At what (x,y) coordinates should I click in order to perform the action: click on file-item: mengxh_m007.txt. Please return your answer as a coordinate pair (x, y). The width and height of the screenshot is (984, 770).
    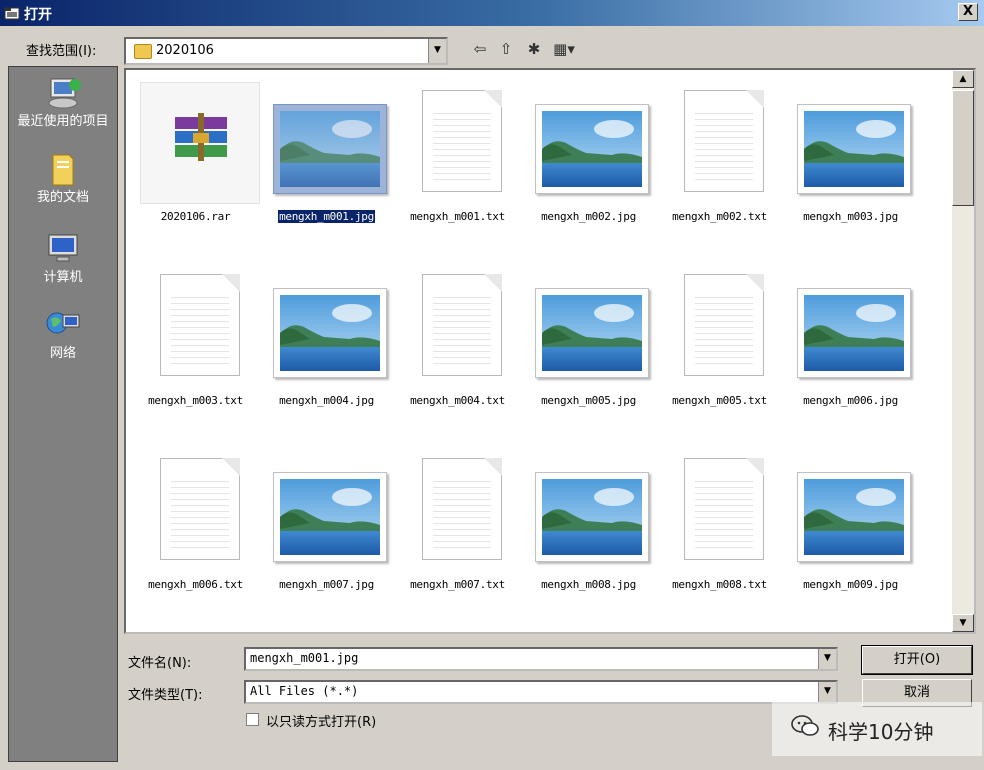
    Looking at the image, I should click on (457, 524).